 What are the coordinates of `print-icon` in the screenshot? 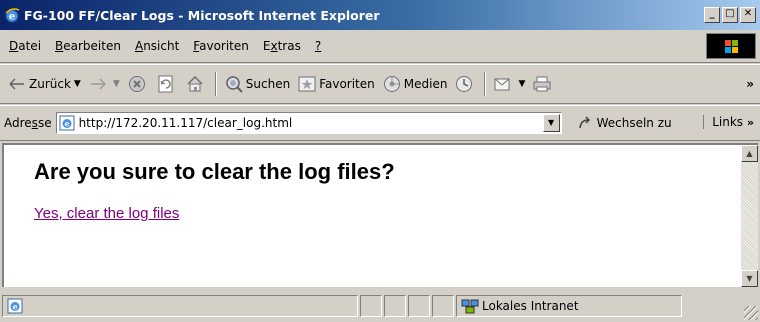 It's located at (542, 84).